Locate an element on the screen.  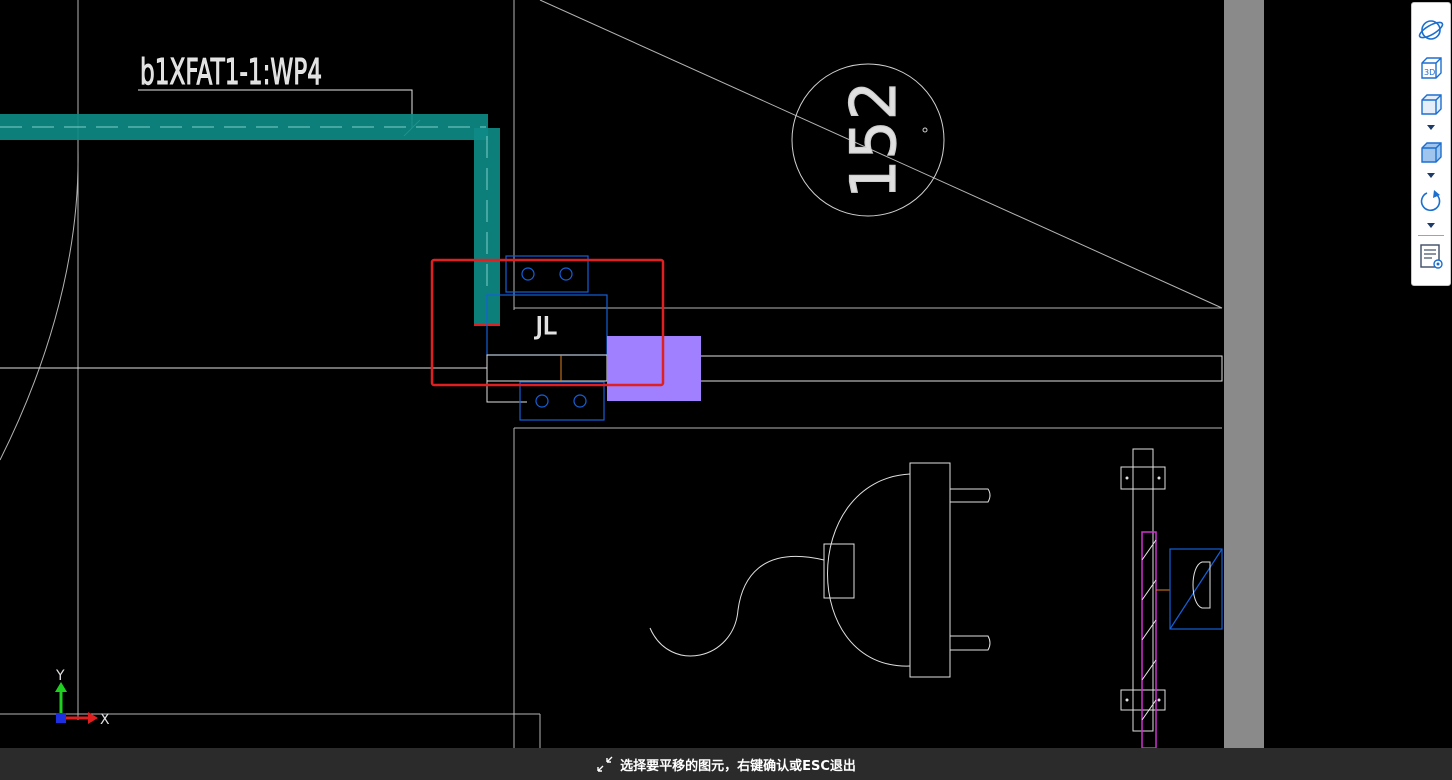
orbit-icon is located at coordinates (1431, 30).